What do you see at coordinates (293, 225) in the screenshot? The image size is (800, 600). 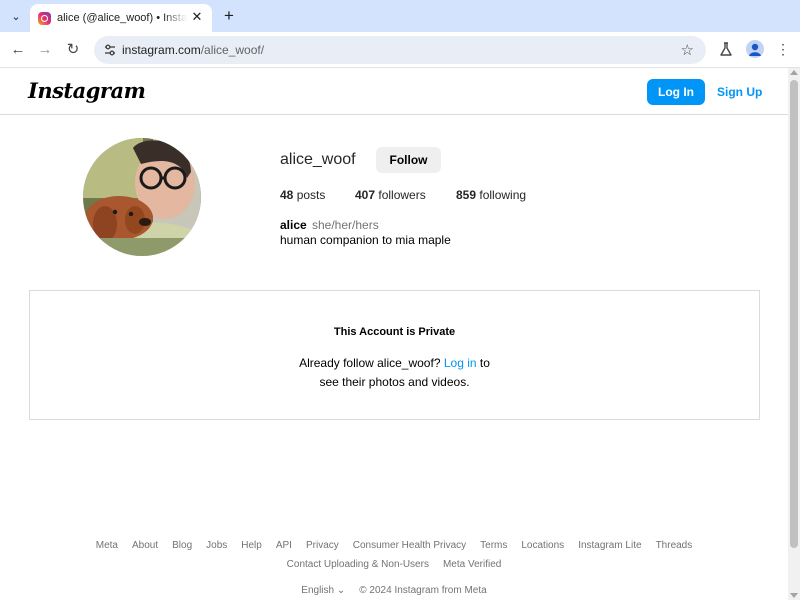 I see `profile-full-name: alice` at bounding box center [293, 225].